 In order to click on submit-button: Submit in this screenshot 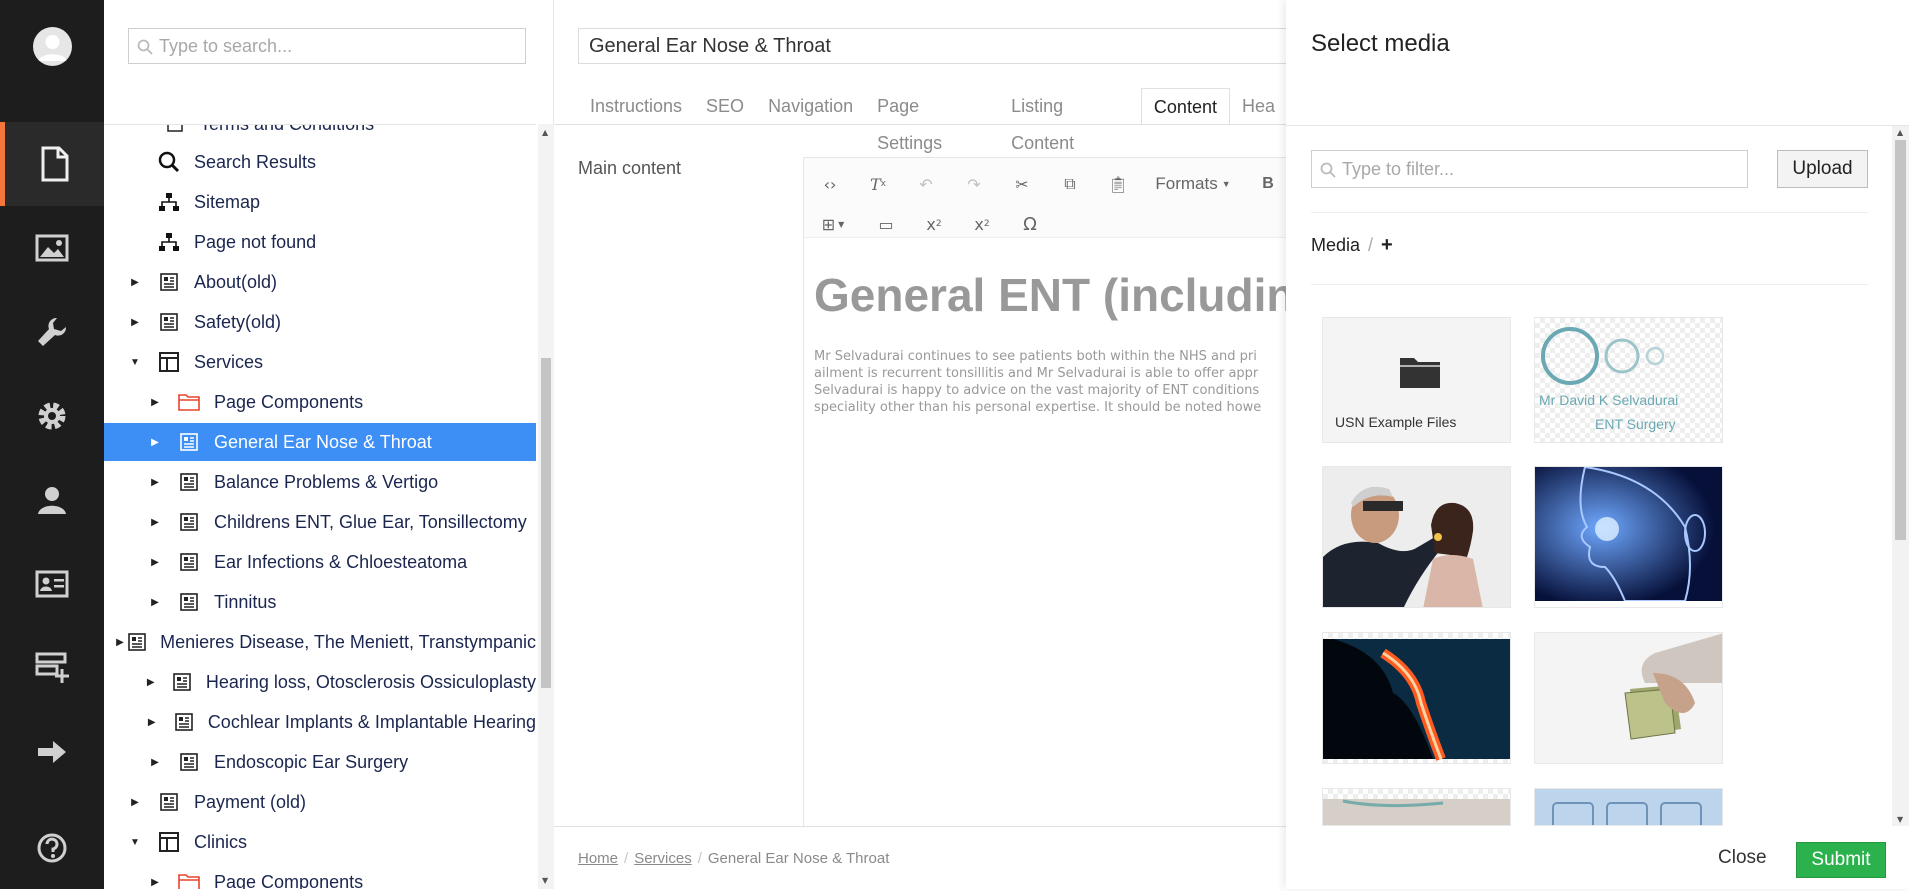, I will do `click(1841, 860)`.